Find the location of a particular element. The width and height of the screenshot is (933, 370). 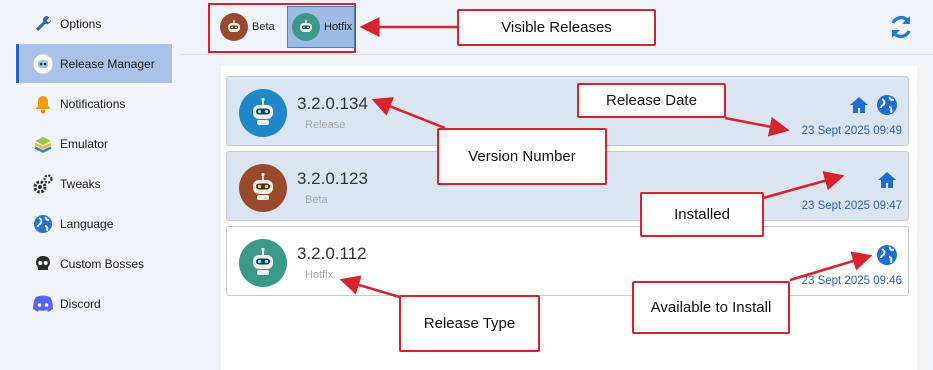

callout-available-to-install: Available to Install is located at coordinates (711, 307).